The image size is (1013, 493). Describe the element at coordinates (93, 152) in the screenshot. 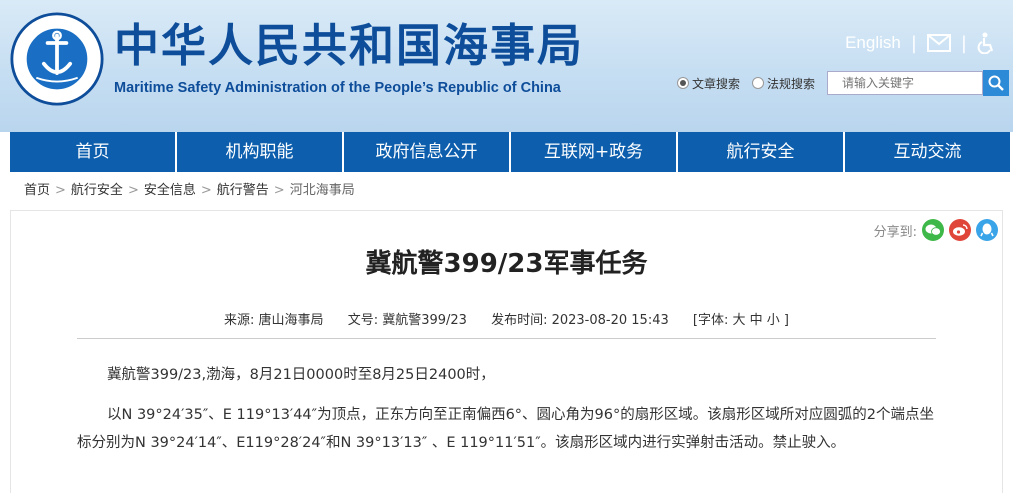

I see `nav-home: 首页` at that location.